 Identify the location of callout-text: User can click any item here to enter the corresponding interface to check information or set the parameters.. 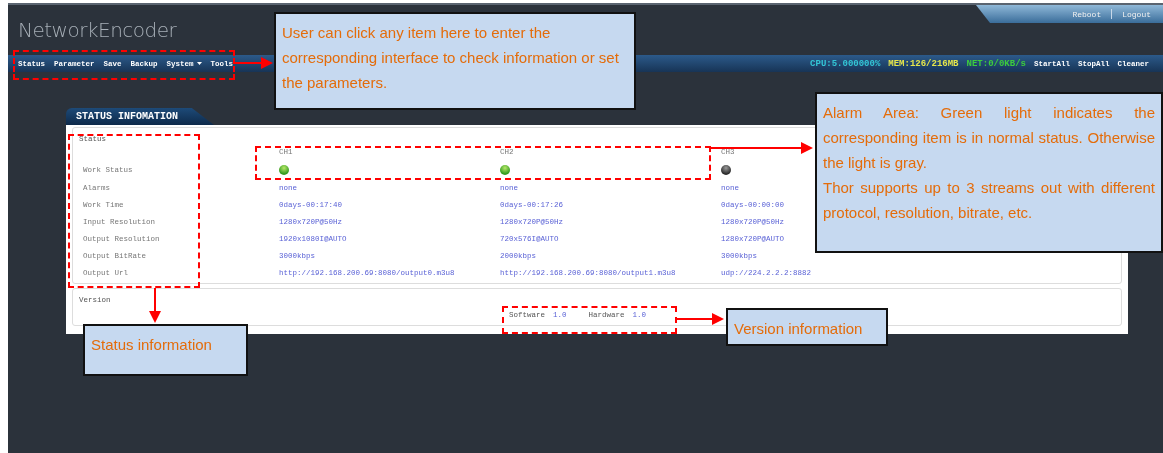
(451, 58).